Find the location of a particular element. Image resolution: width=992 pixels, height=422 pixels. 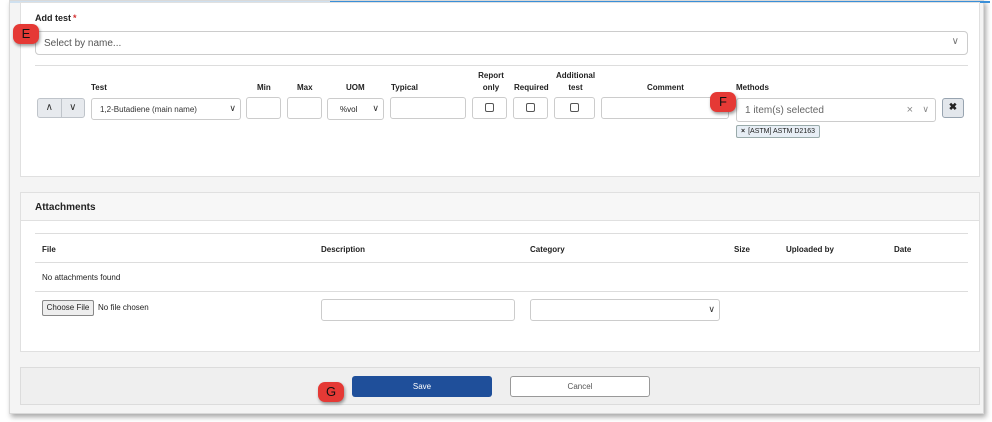

header-date: Date is located at coordinates (903, 249).